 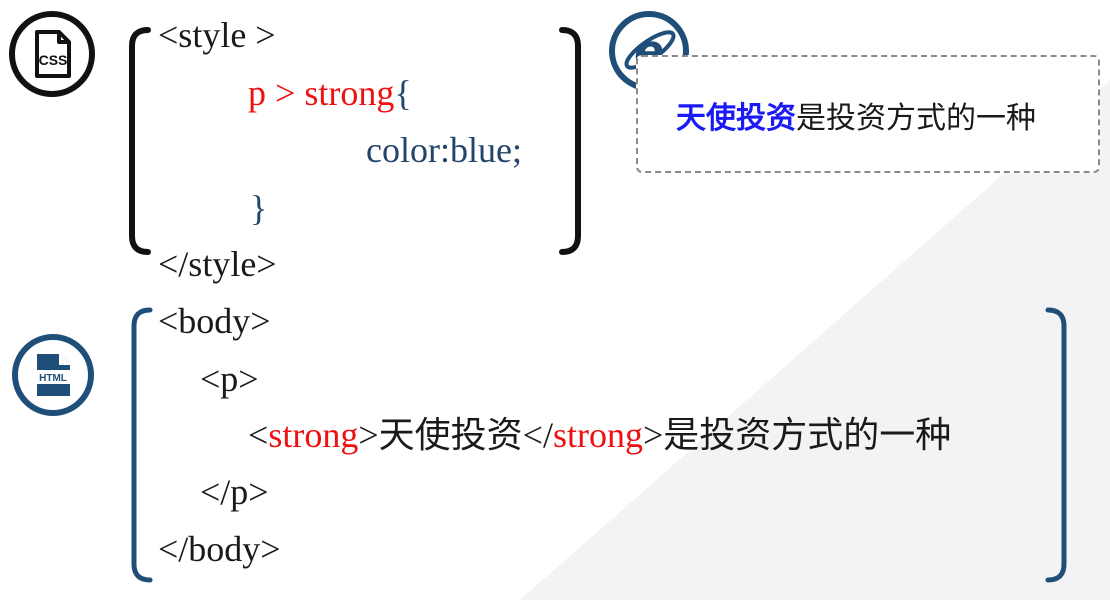 I want to click on preview-rendered-text: 天使投资是投资方式的一种, so click(x=856, y=119).